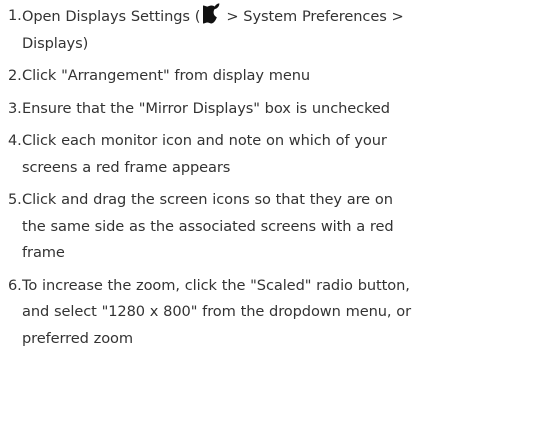 The height and width of the screenshot is (440, 558). What do you see at coordinates (15, 15) in the screenshot?
I see `step-number: 1.` at bounding box center [15, 15].